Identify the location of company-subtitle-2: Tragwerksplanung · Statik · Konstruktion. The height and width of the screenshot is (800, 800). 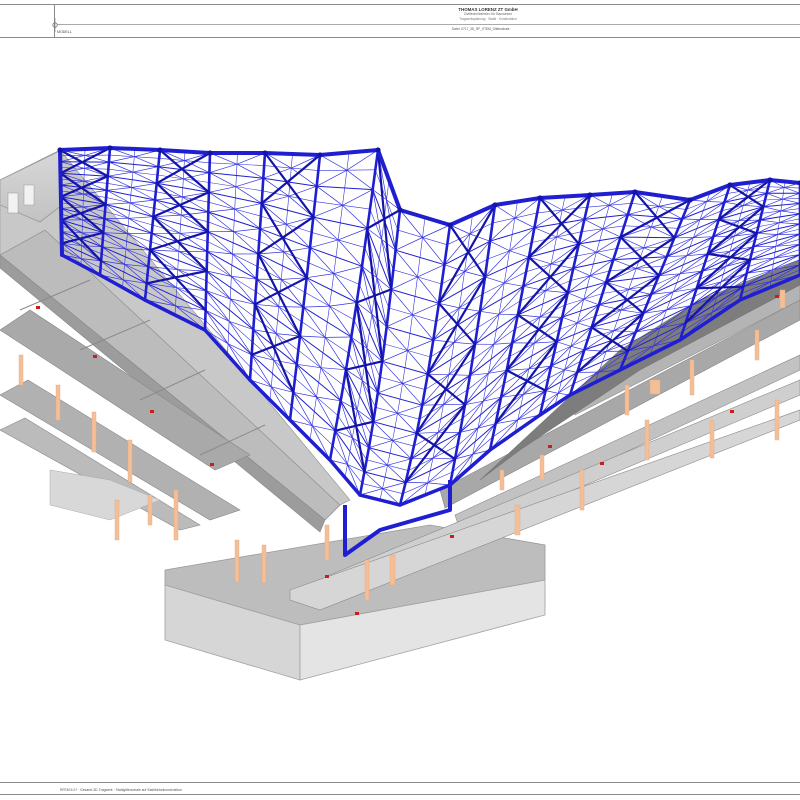
(488, 19).